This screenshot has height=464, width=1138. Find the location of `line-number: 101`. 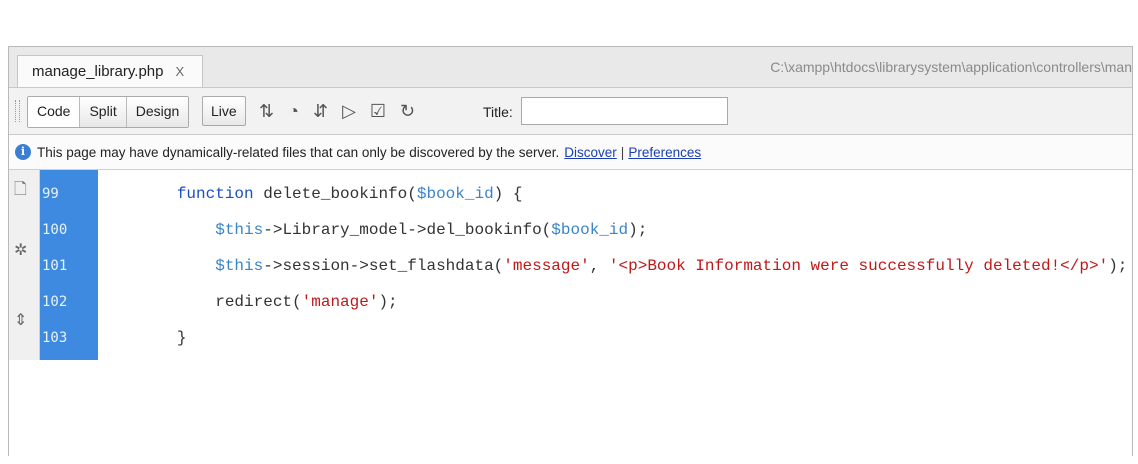

line-number: 101 is located at coordinates (55, 266).